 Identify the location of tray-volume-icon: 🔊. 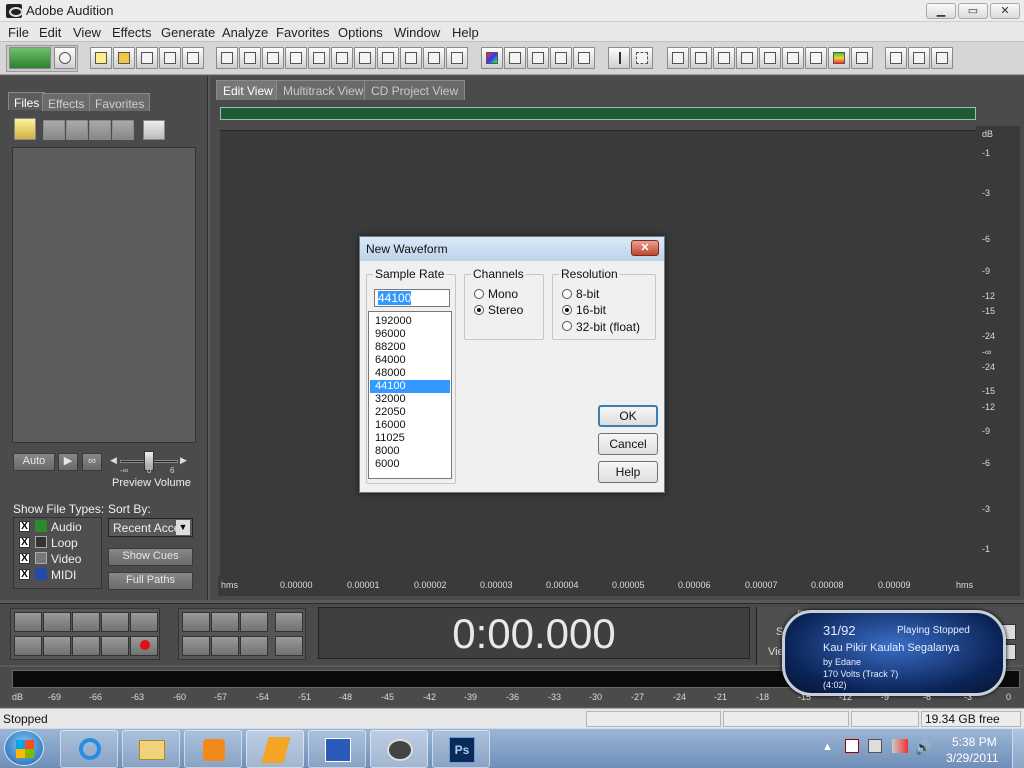
(923, 748).